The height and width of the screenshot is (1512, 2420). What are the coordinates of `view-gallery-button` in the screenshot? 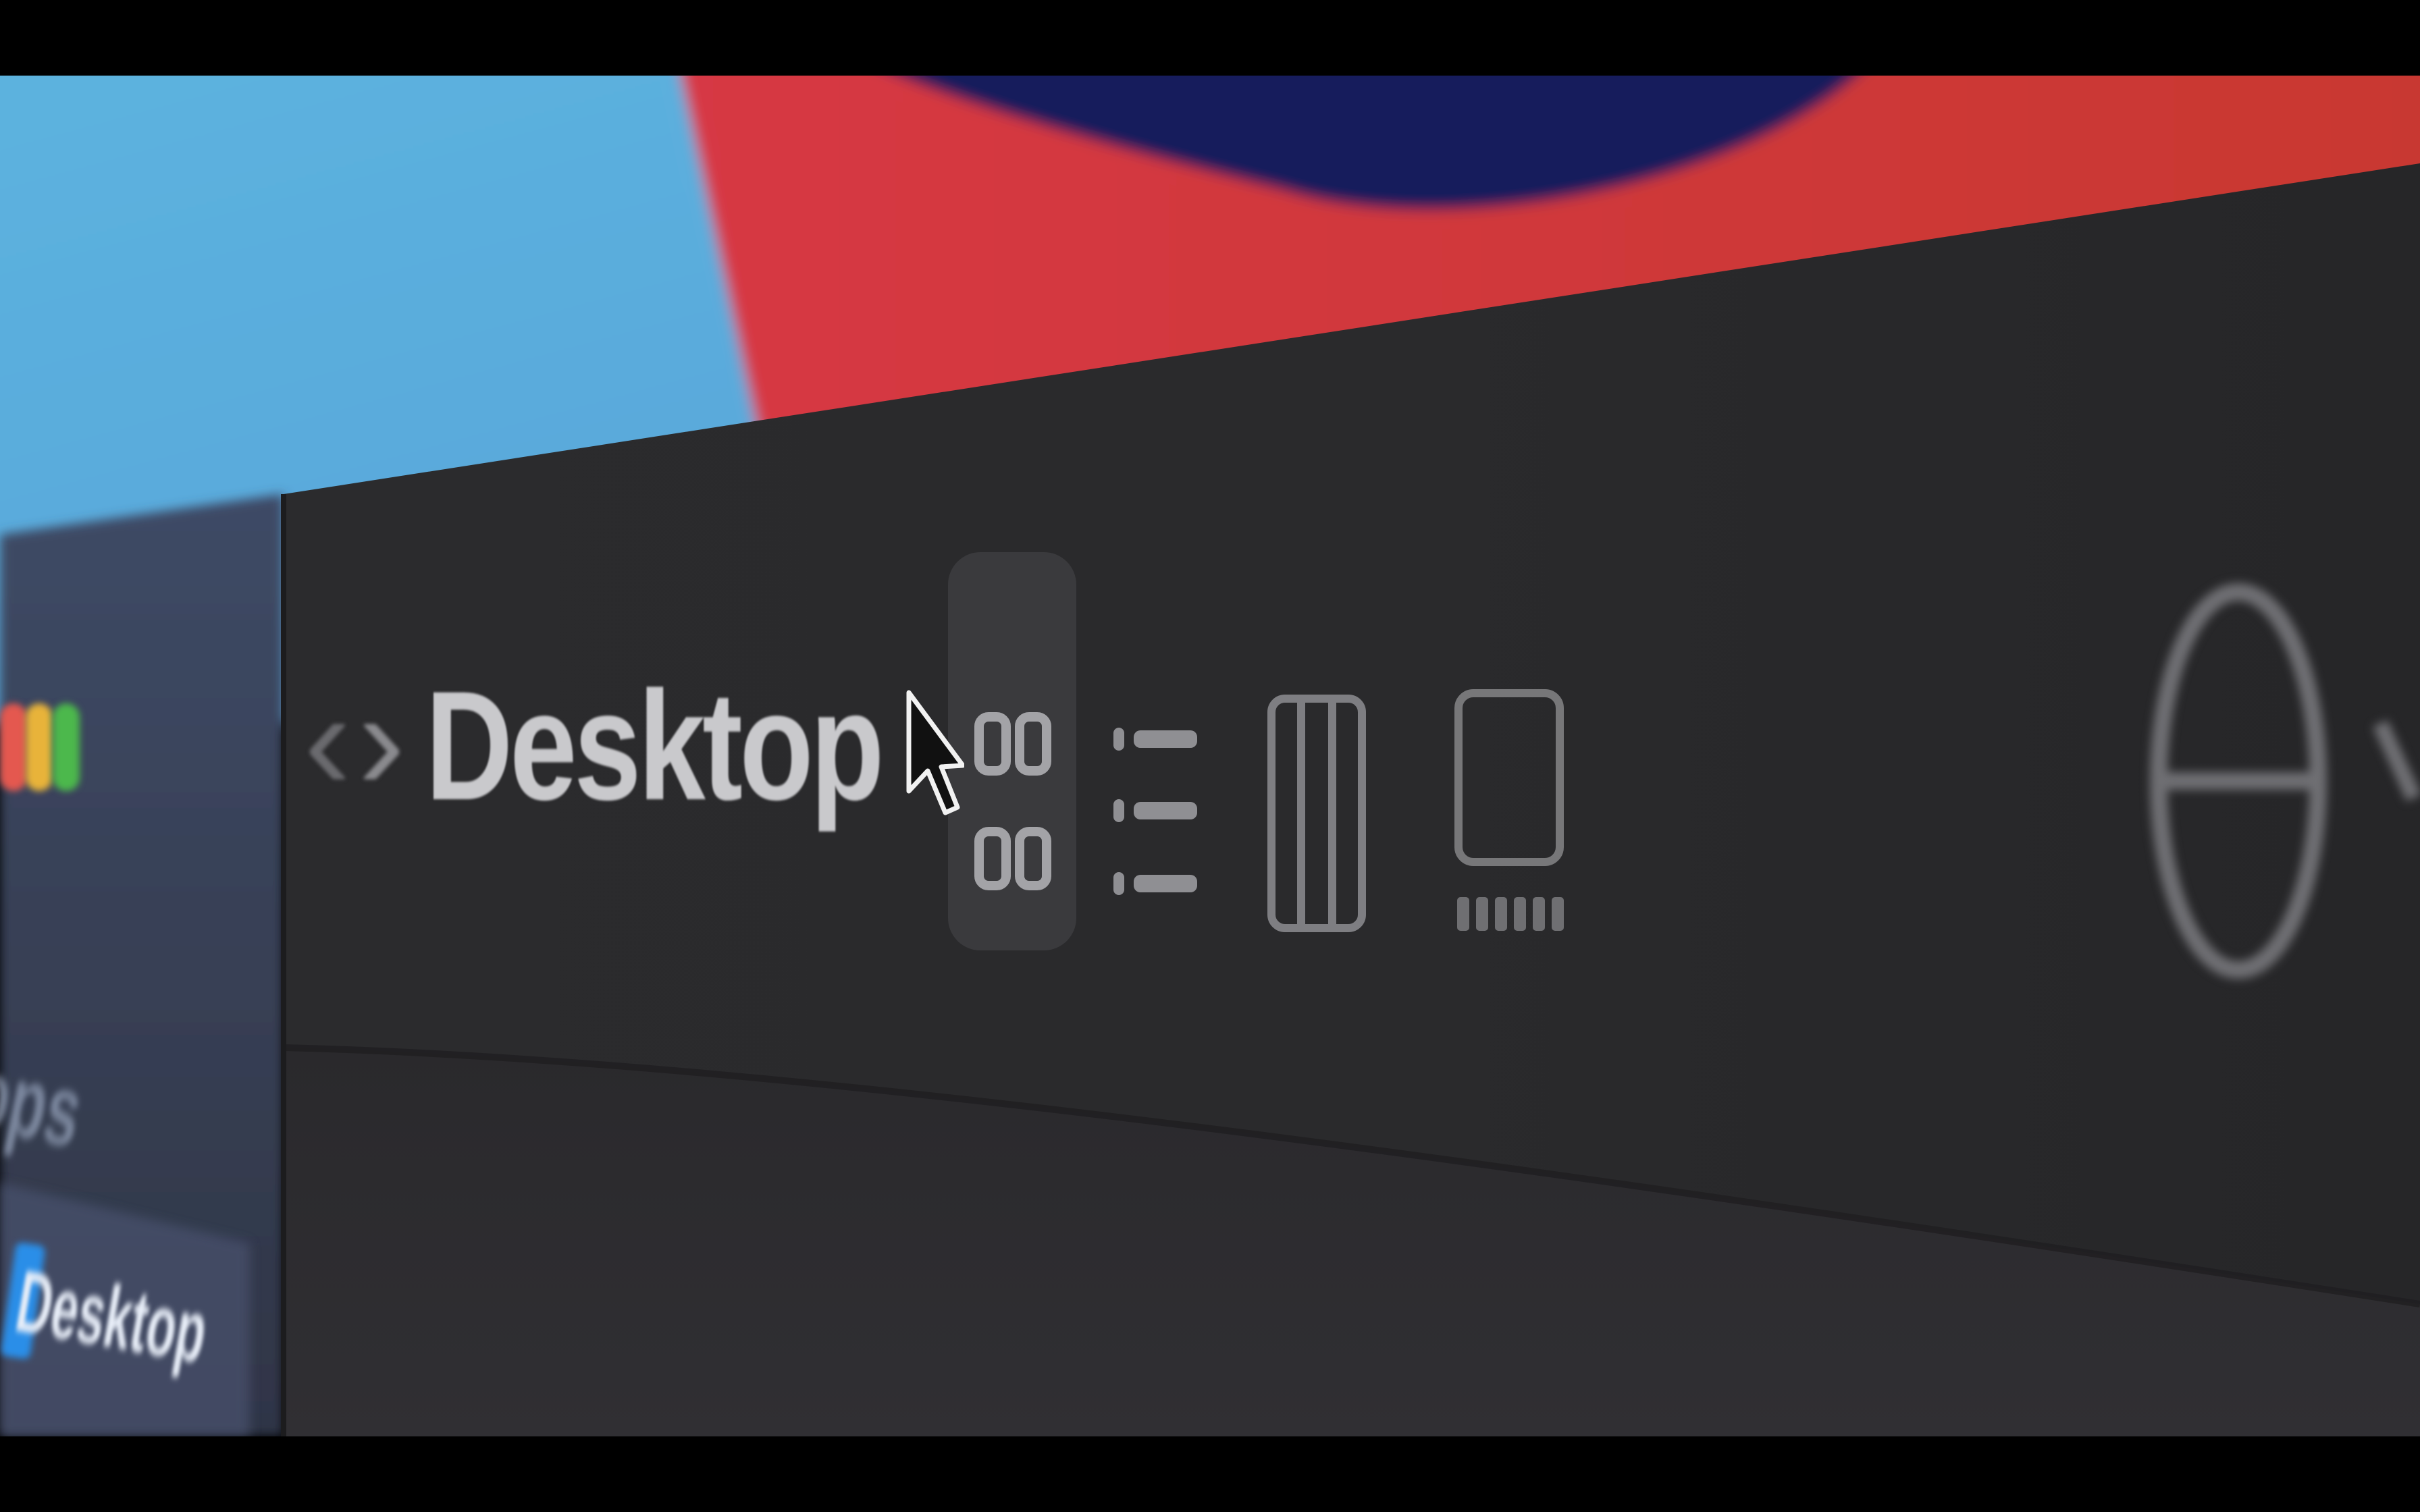 It's located at (1509, 811).